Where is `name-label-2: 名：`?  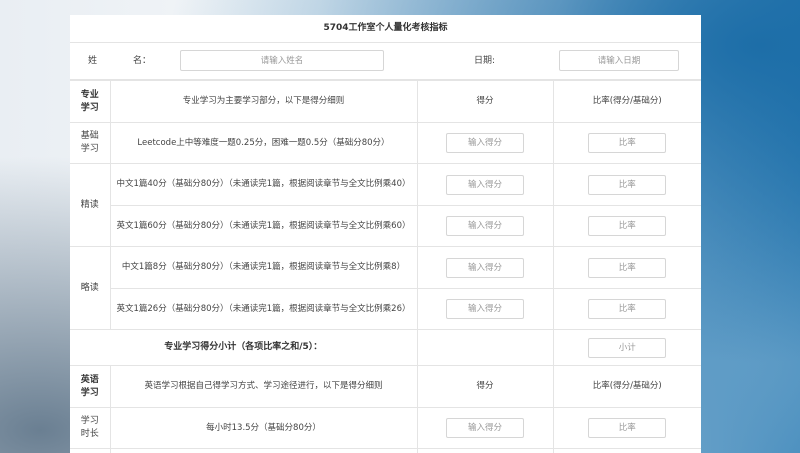 name-label-2: 名： is located at coordinates (142, 61).